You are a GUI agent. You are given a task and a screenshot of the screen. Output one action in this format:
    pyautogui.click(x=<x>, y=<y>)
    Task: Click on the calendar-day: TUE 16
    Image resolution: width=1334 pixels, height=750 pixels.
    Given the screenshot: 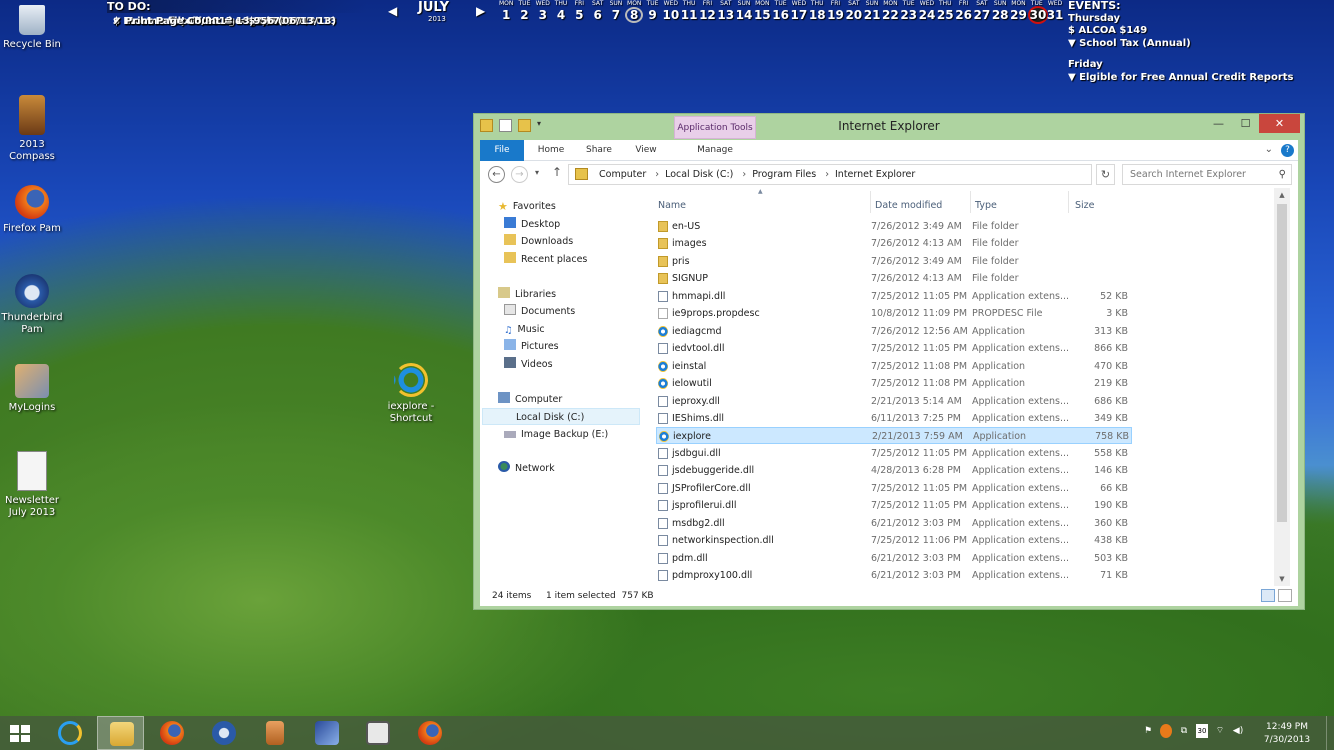 What is the action you would take?
    pyautogui.click(x=780, y=12)
    